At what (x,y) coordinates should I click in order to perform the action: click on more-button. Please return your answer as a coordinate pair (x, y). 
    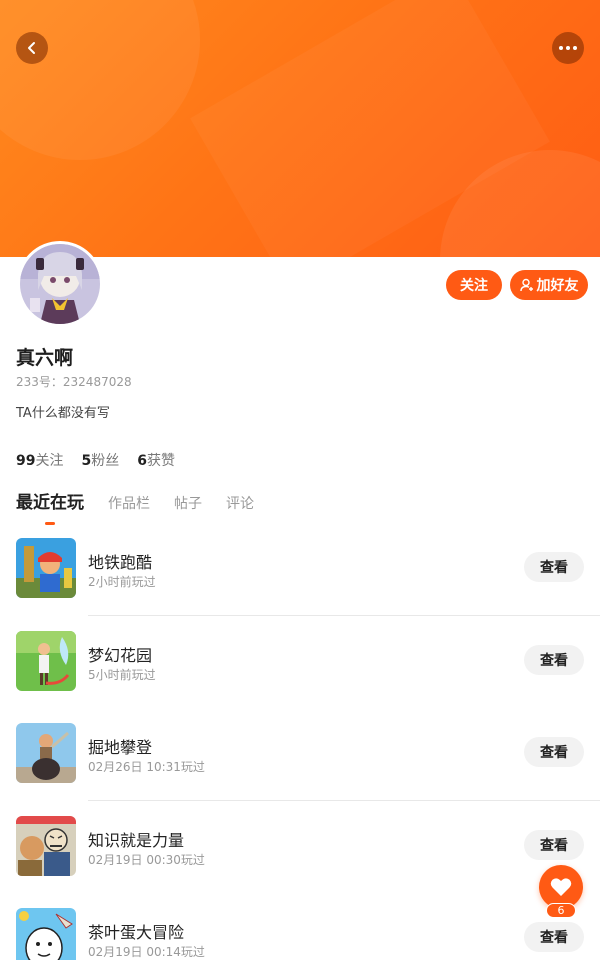
    Looking at the image, I should click on (568, 48).